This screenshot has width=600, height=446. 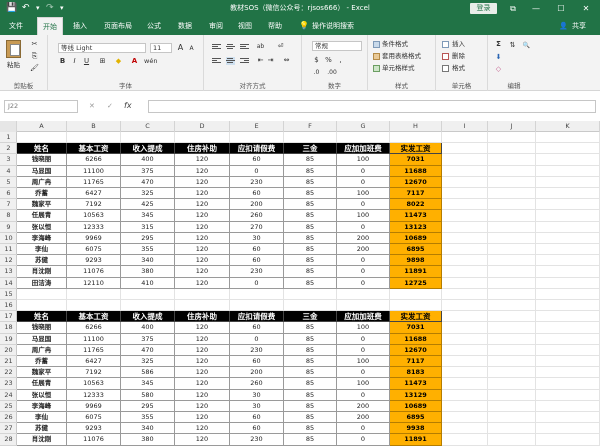 I want to click on tab-review: 审阅, so click(x=216, y=26).